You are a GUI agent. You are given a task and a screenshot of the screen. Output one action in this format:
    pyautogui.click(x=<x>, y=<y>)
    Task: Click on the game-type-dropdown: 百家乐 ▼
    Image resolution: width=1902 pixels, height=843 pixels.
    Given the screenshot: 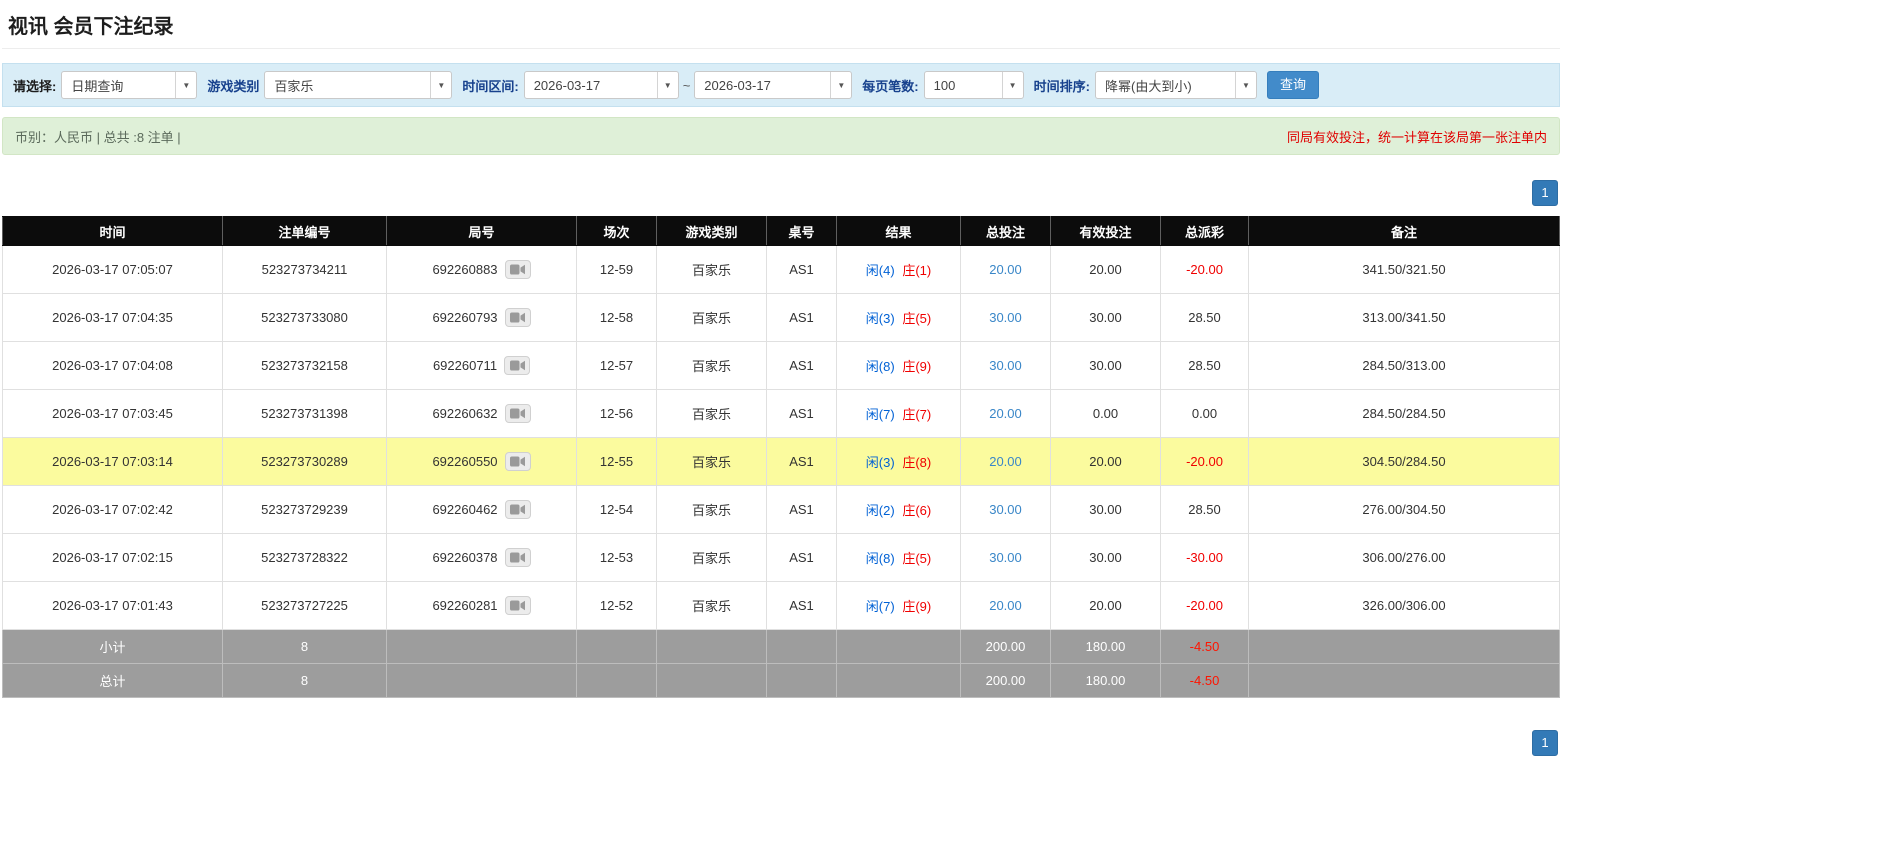 What is the action you would take?
    pyautogui.click(x=358, y=85)
    